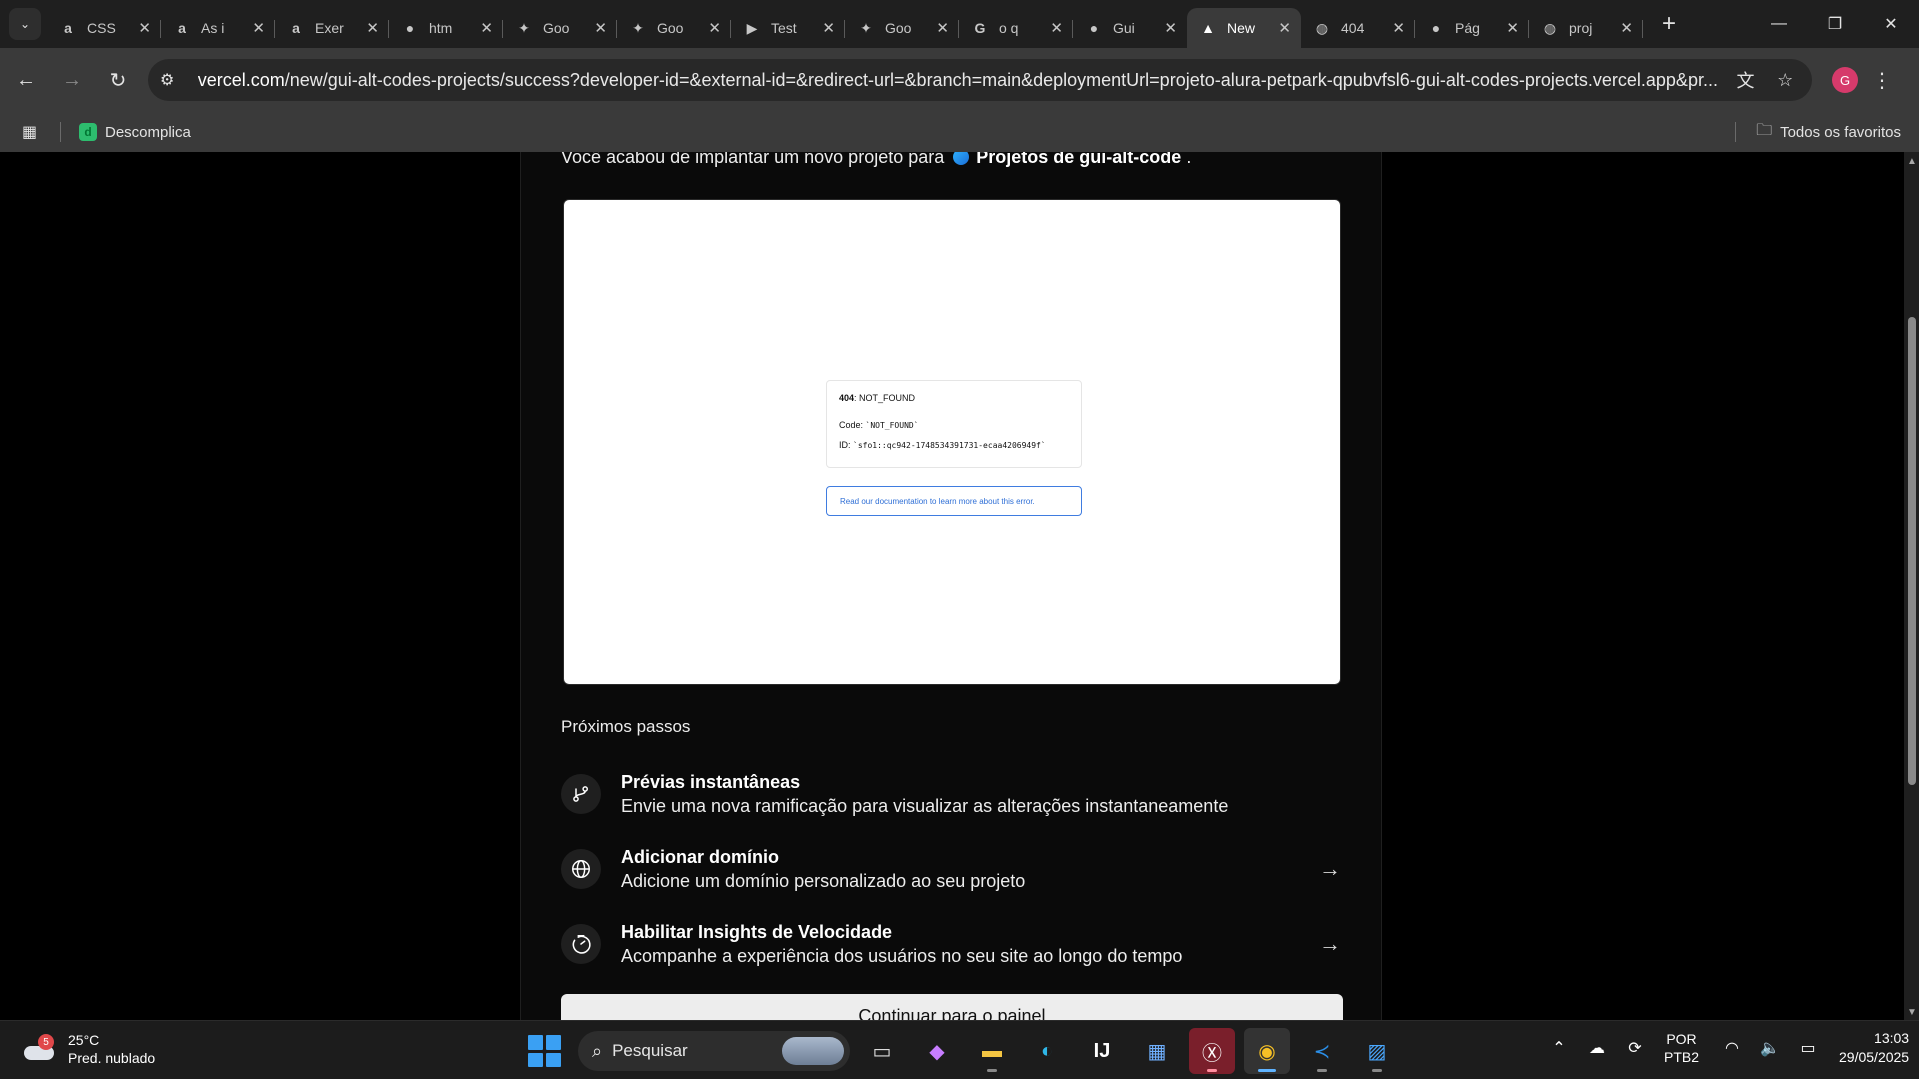 Image resolution: width=1919 pixels, height=1079 pixels. What do you see at coordinates (556, 28) in the screenshot?
I see `tab-title: Goo` at bounding box center [556, 28].